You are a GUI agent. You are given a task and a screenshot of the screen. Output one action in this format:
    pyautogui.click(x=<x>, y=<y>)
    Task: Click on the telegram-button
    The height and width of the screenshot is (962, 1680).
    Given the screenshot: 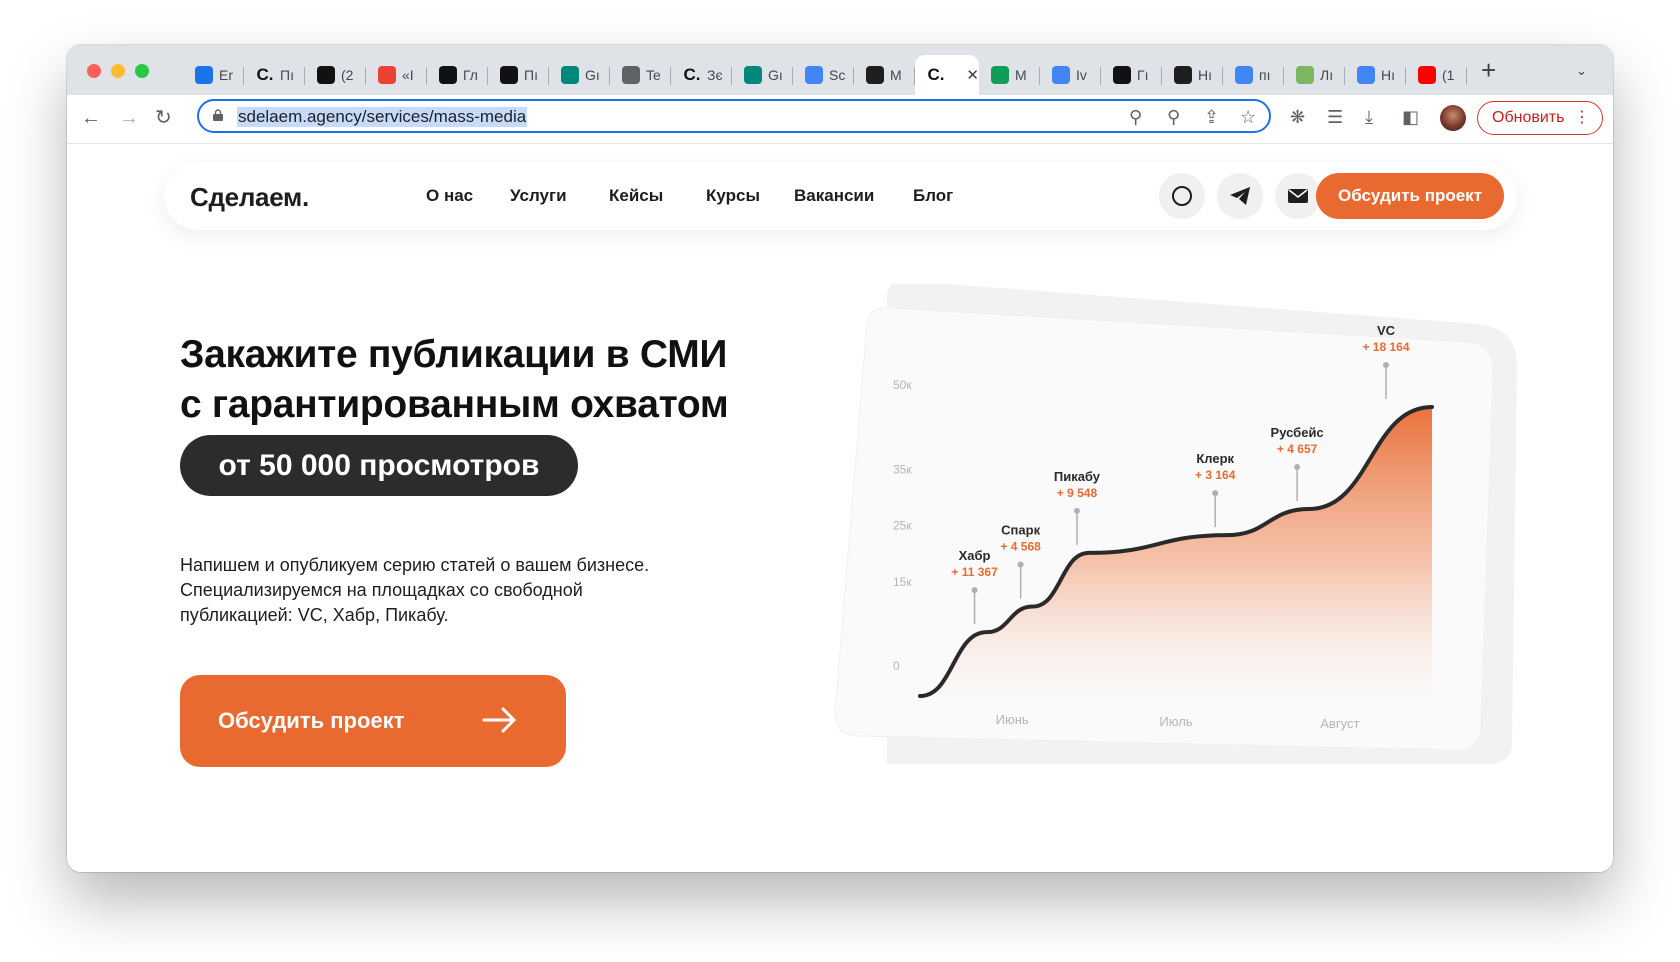 What is the action you would take?
    pyautogui.click(x=1240, y=196)
    